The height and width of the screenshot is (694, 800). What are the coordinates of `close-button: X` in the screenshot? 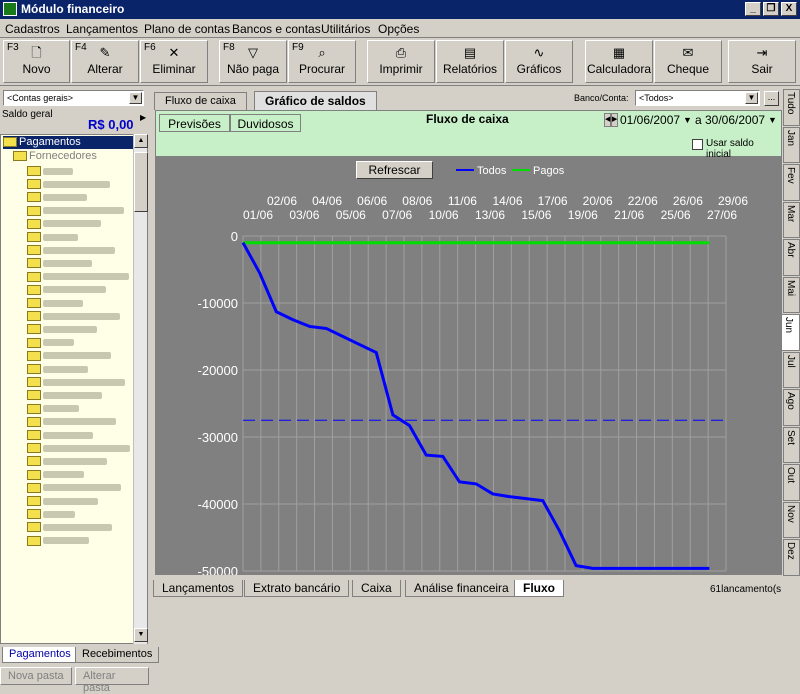 It's located at (789, 9).